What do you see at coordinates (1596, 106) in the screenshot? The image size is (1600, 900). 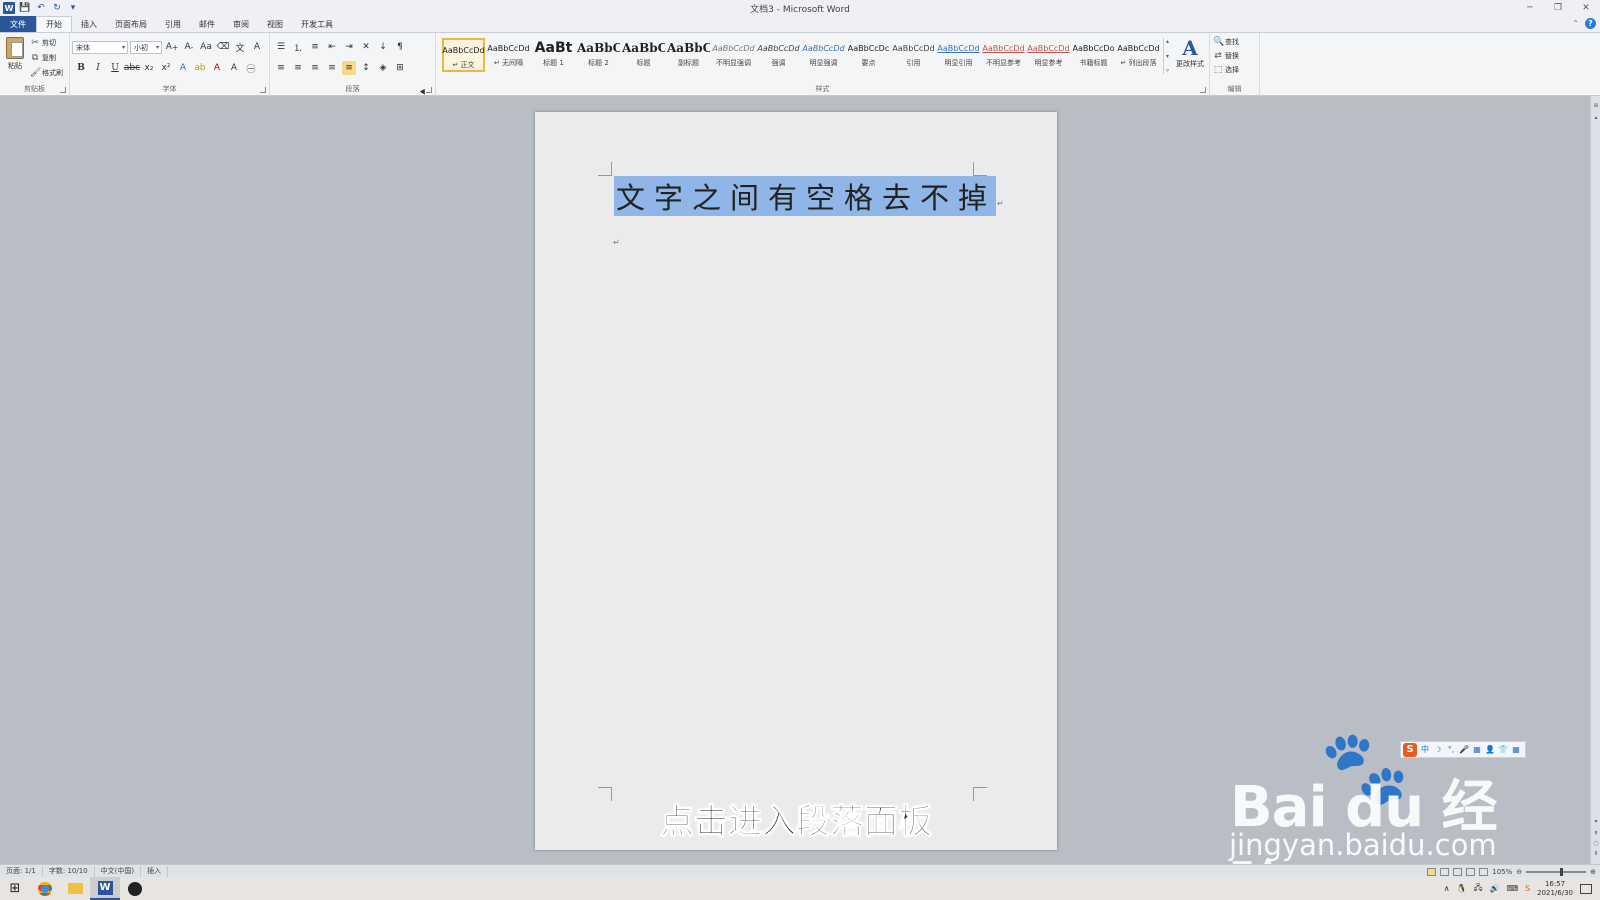 I see `ruler-toggle-icon: ⊕` at bounding box center [1596, 106].